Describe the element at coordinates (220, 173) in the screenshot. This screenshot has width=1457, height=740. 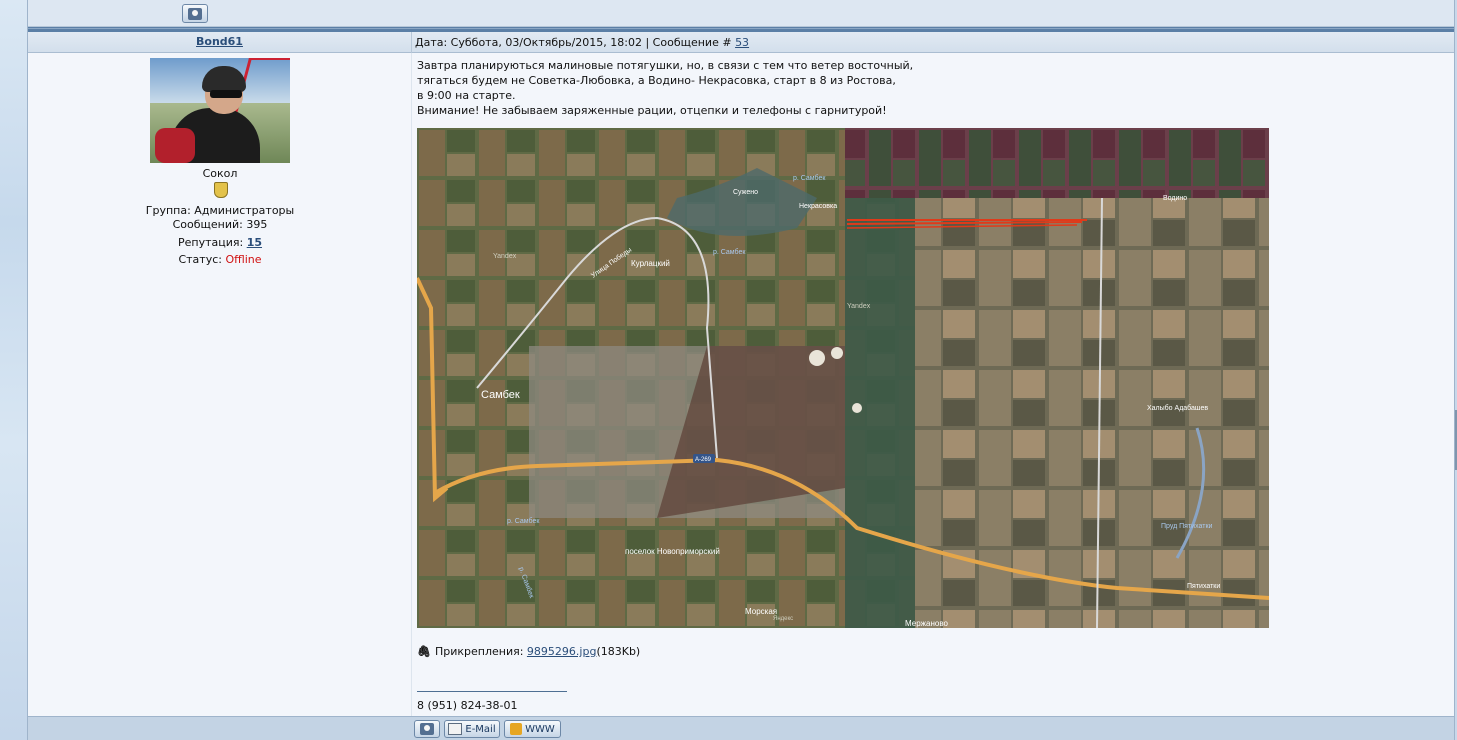
I see `user-rank: Сокол` at that location.